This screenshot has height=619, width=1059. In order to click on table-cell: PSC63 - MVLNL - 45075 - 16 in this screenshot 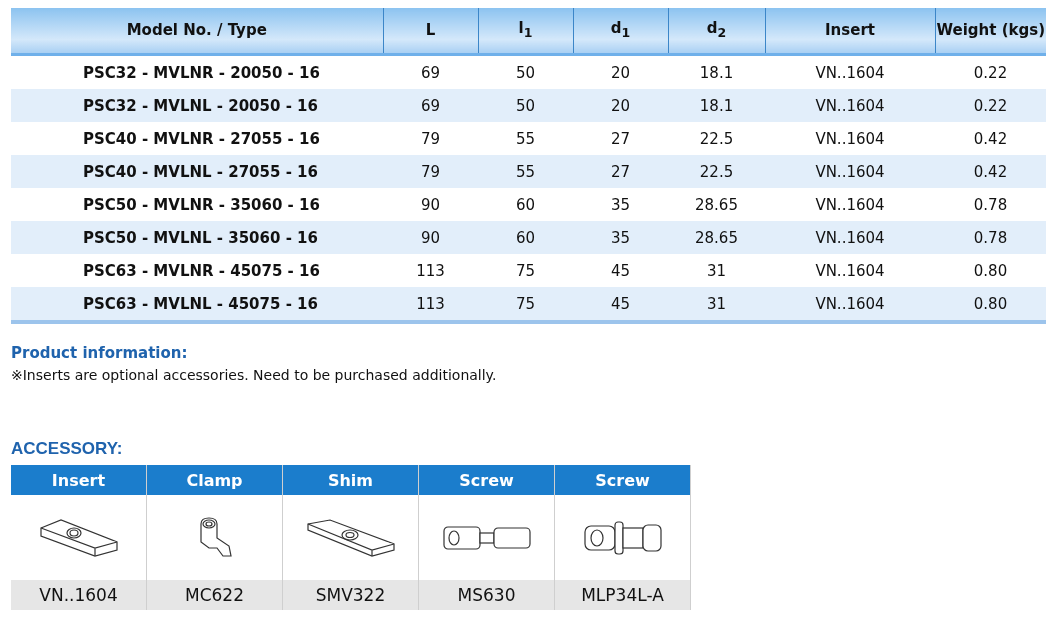, I will do `click(197, 304)`.